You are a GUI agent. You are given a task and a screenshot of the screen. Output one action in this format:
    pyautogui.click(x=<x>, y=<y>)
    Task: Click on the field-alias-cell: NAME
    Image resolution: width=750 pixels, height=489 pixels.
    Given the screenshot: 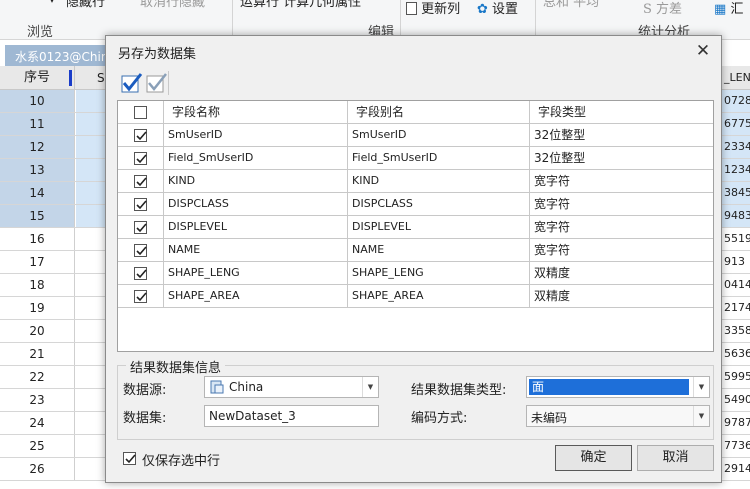 What is the action you would take?
    pyautogui.click(x=439, y=250)
    